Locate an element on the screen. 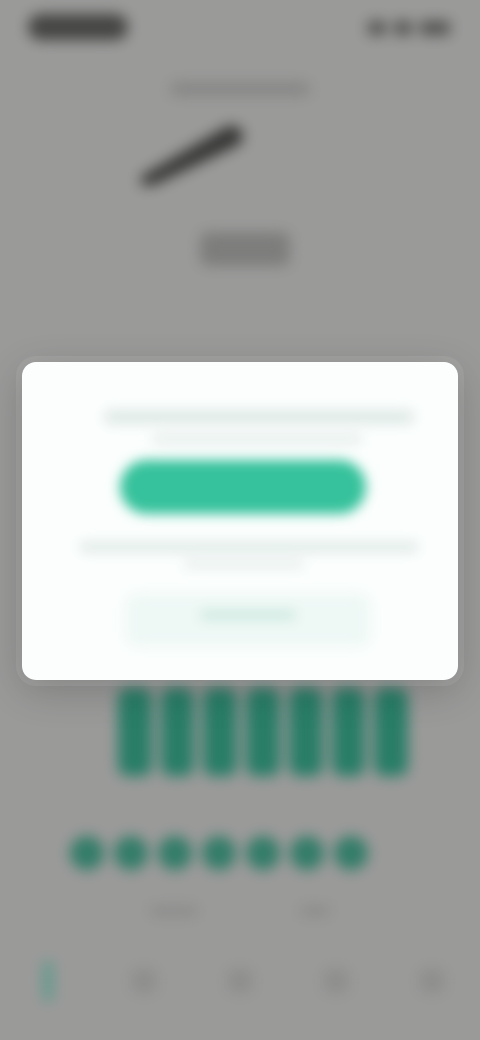 The image size is (480, 1040). progress-bars is located at coordinates (263, 732).